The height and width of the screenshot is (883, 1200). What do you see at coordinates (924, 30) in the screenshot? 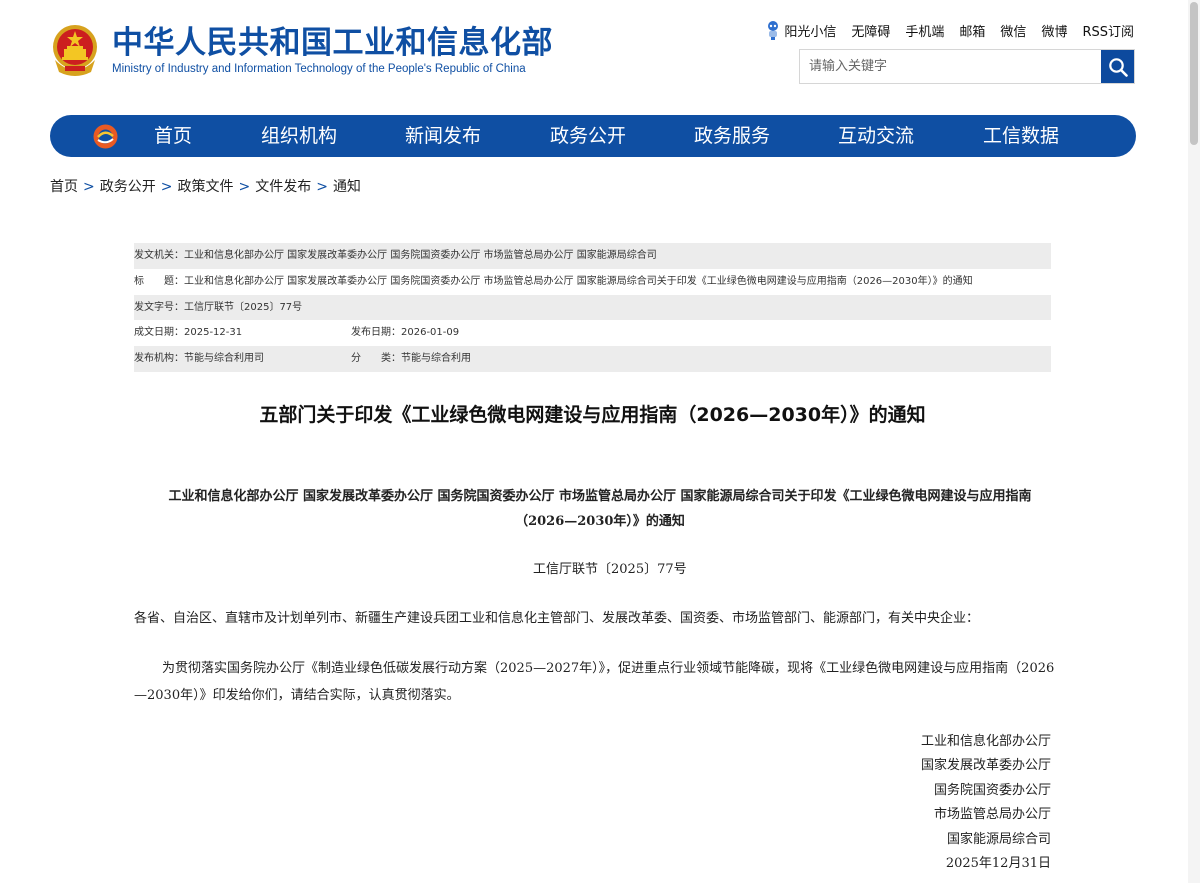
I see `top-link-mobile: 手机端` at bounding box center [924, 30].